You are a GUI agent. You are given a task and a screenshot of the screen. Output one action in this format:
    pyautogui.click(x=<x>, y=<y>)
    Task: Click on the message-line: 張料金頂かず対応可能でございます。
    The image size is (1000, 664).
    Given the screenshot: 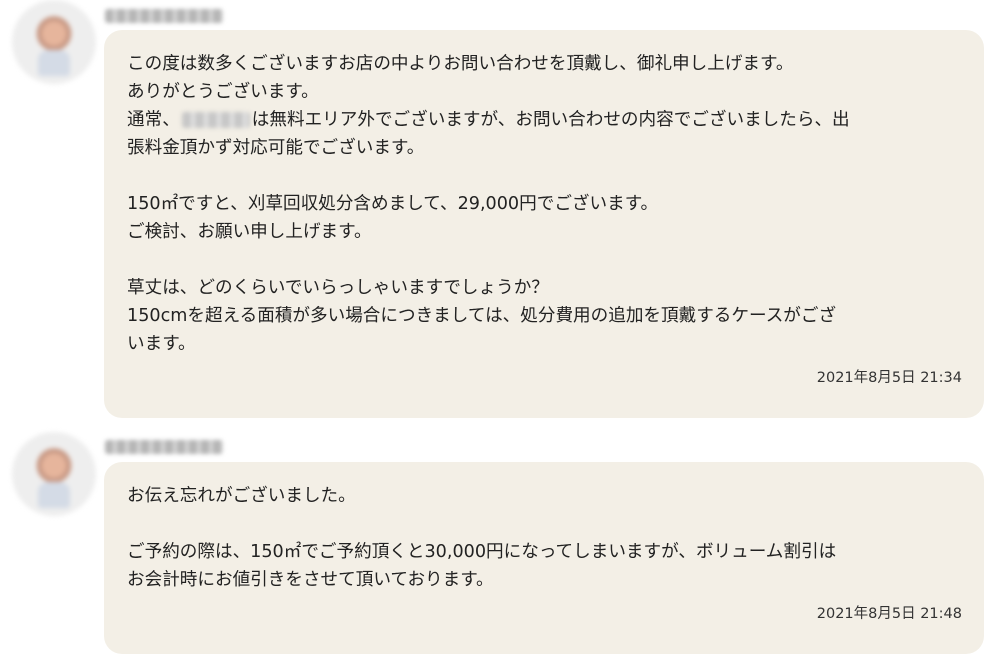 What is the action you would take?
    pyautogui.click(x=276, y=148)
    